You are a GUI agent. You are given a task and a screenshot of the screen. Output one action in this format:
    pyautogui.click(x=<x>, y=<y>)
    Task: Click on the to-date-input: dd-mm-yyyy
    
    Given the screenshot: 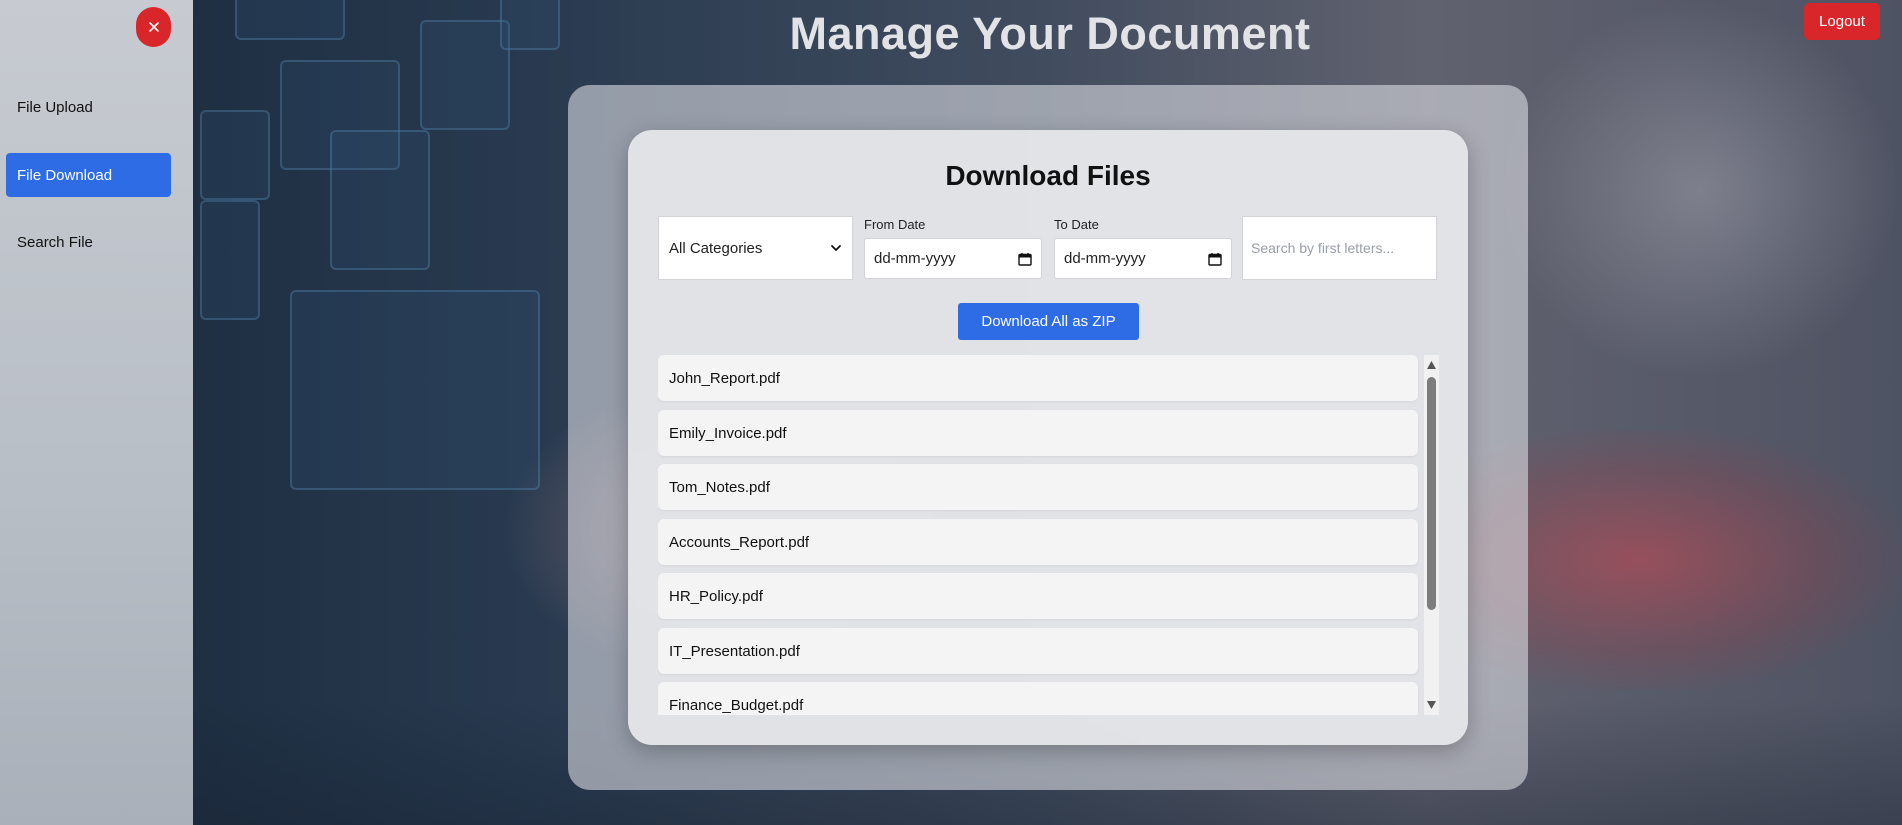 What is the action you would take?
    pyautogui.click(x=1143, y=258)
    